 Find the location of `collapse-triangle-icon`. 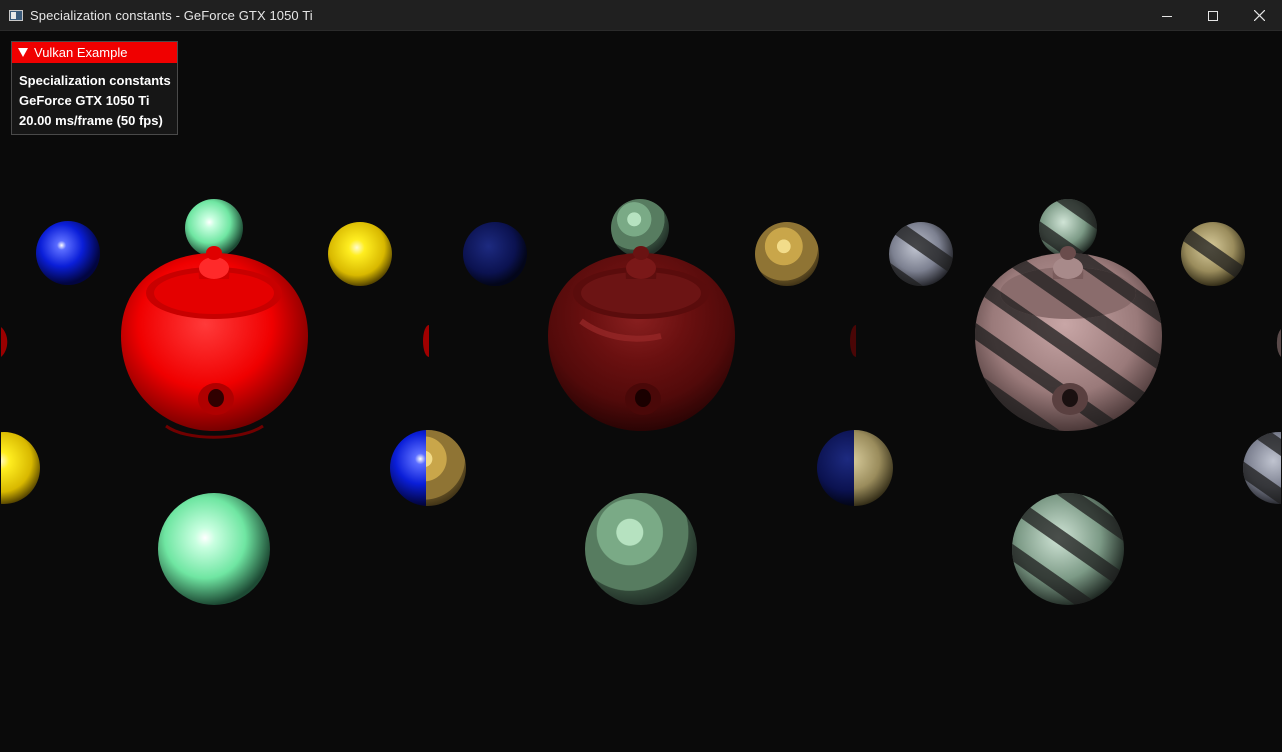

collapse-triangle-icon is located at coordinates (23, 52).